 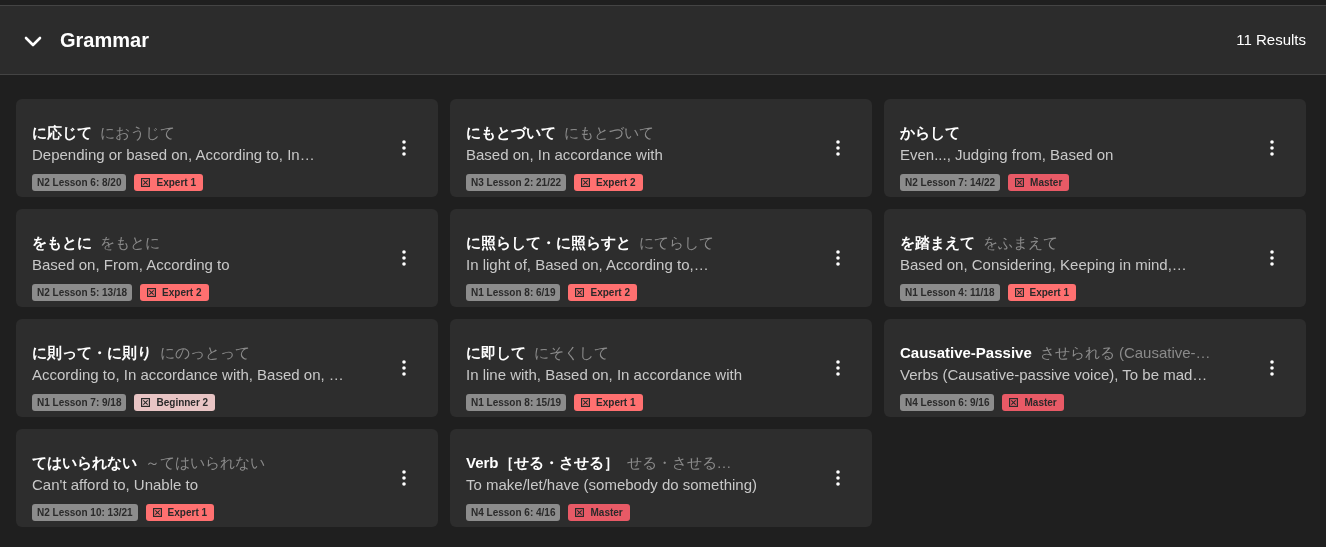 What do you see at coordinates (604, 375) in the screenshot?
I see `grammar-meaning: In line with, Based on, In accordance with` at bounding box center [604, 375].